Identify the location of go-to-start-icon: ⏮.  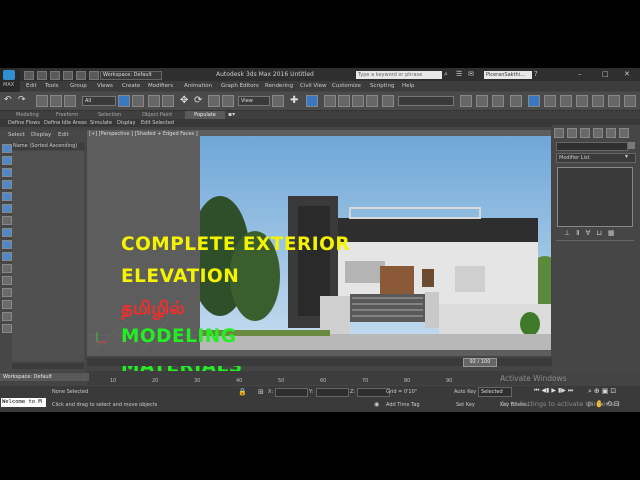
(536, 391).